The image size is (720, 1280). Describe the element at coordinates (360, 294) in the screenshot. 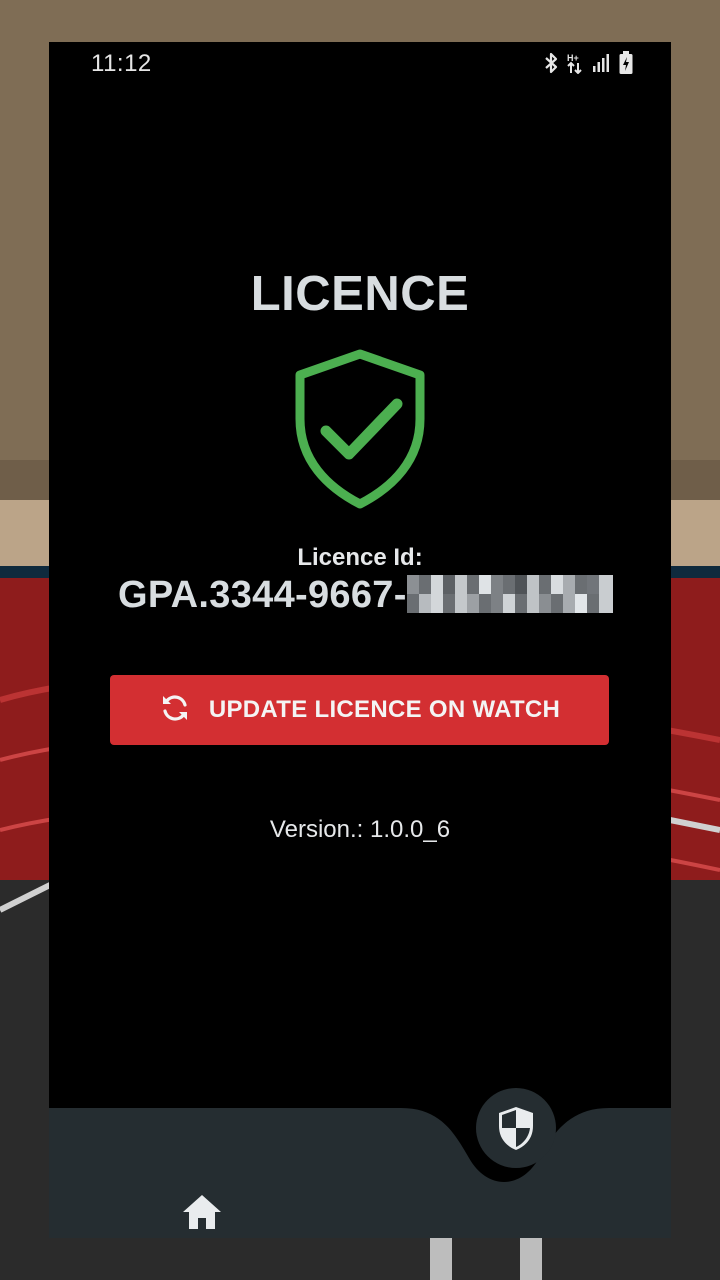

I see `page-title: LICENCE` at that location.